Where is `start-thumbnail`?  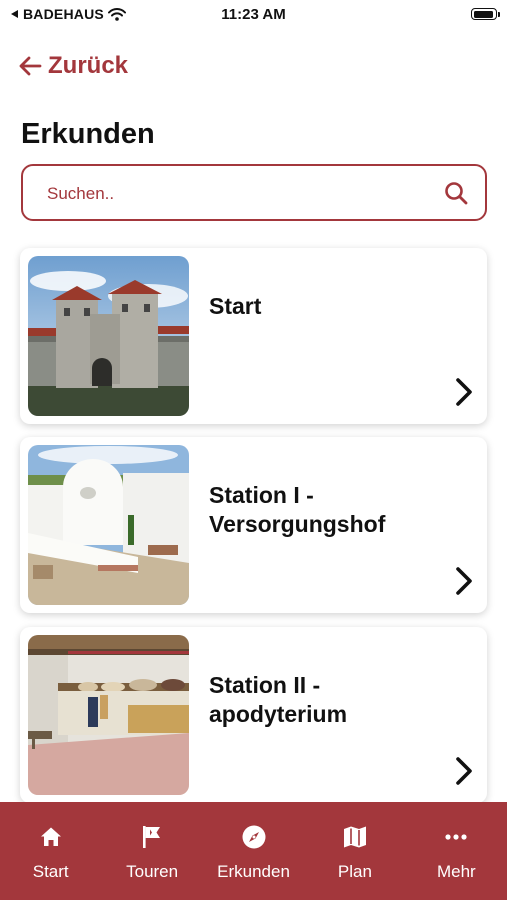 start-thumbnail is located at coordinates (108, 336).